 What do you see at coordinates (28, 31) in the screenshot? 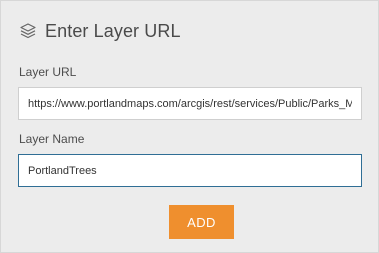
I see `layers-icon` at bounding box center [28, 31].